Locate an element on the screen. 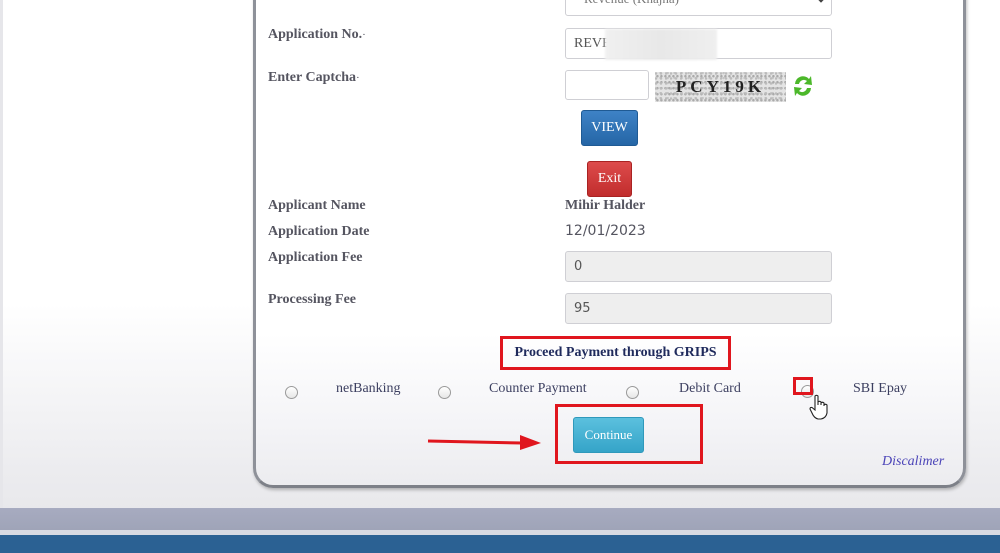 The image size is (1000, 553). continue-button: Continue is located at coordinates (608, 435).